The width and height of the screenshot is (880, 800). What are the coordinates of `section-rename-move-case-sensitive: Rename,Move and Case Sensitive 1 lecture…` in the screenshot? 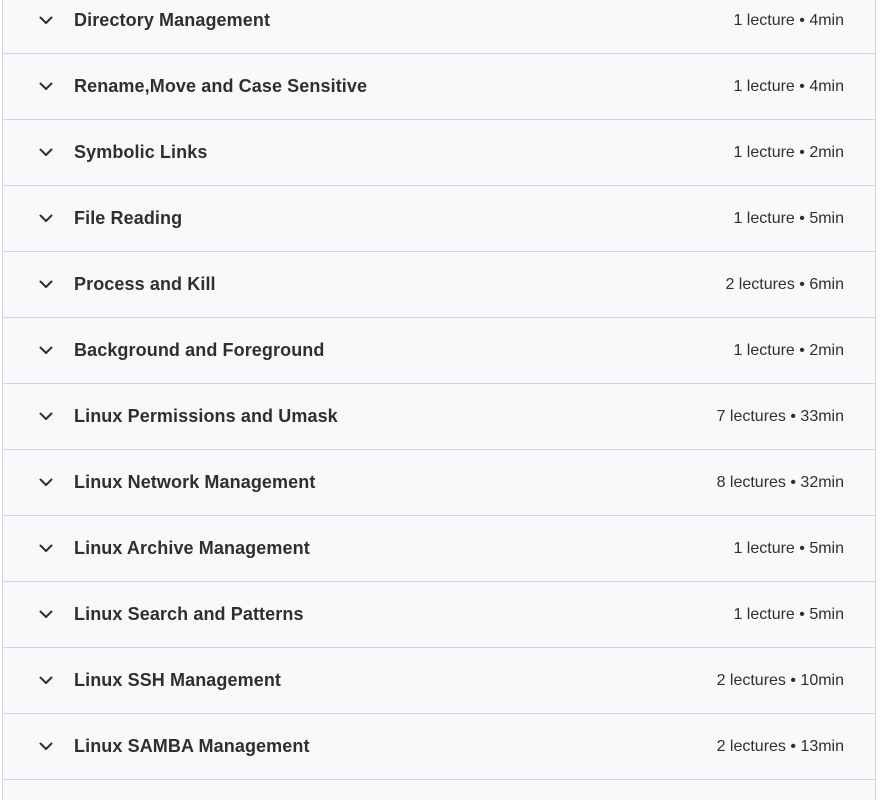 It's located at (439, 87).